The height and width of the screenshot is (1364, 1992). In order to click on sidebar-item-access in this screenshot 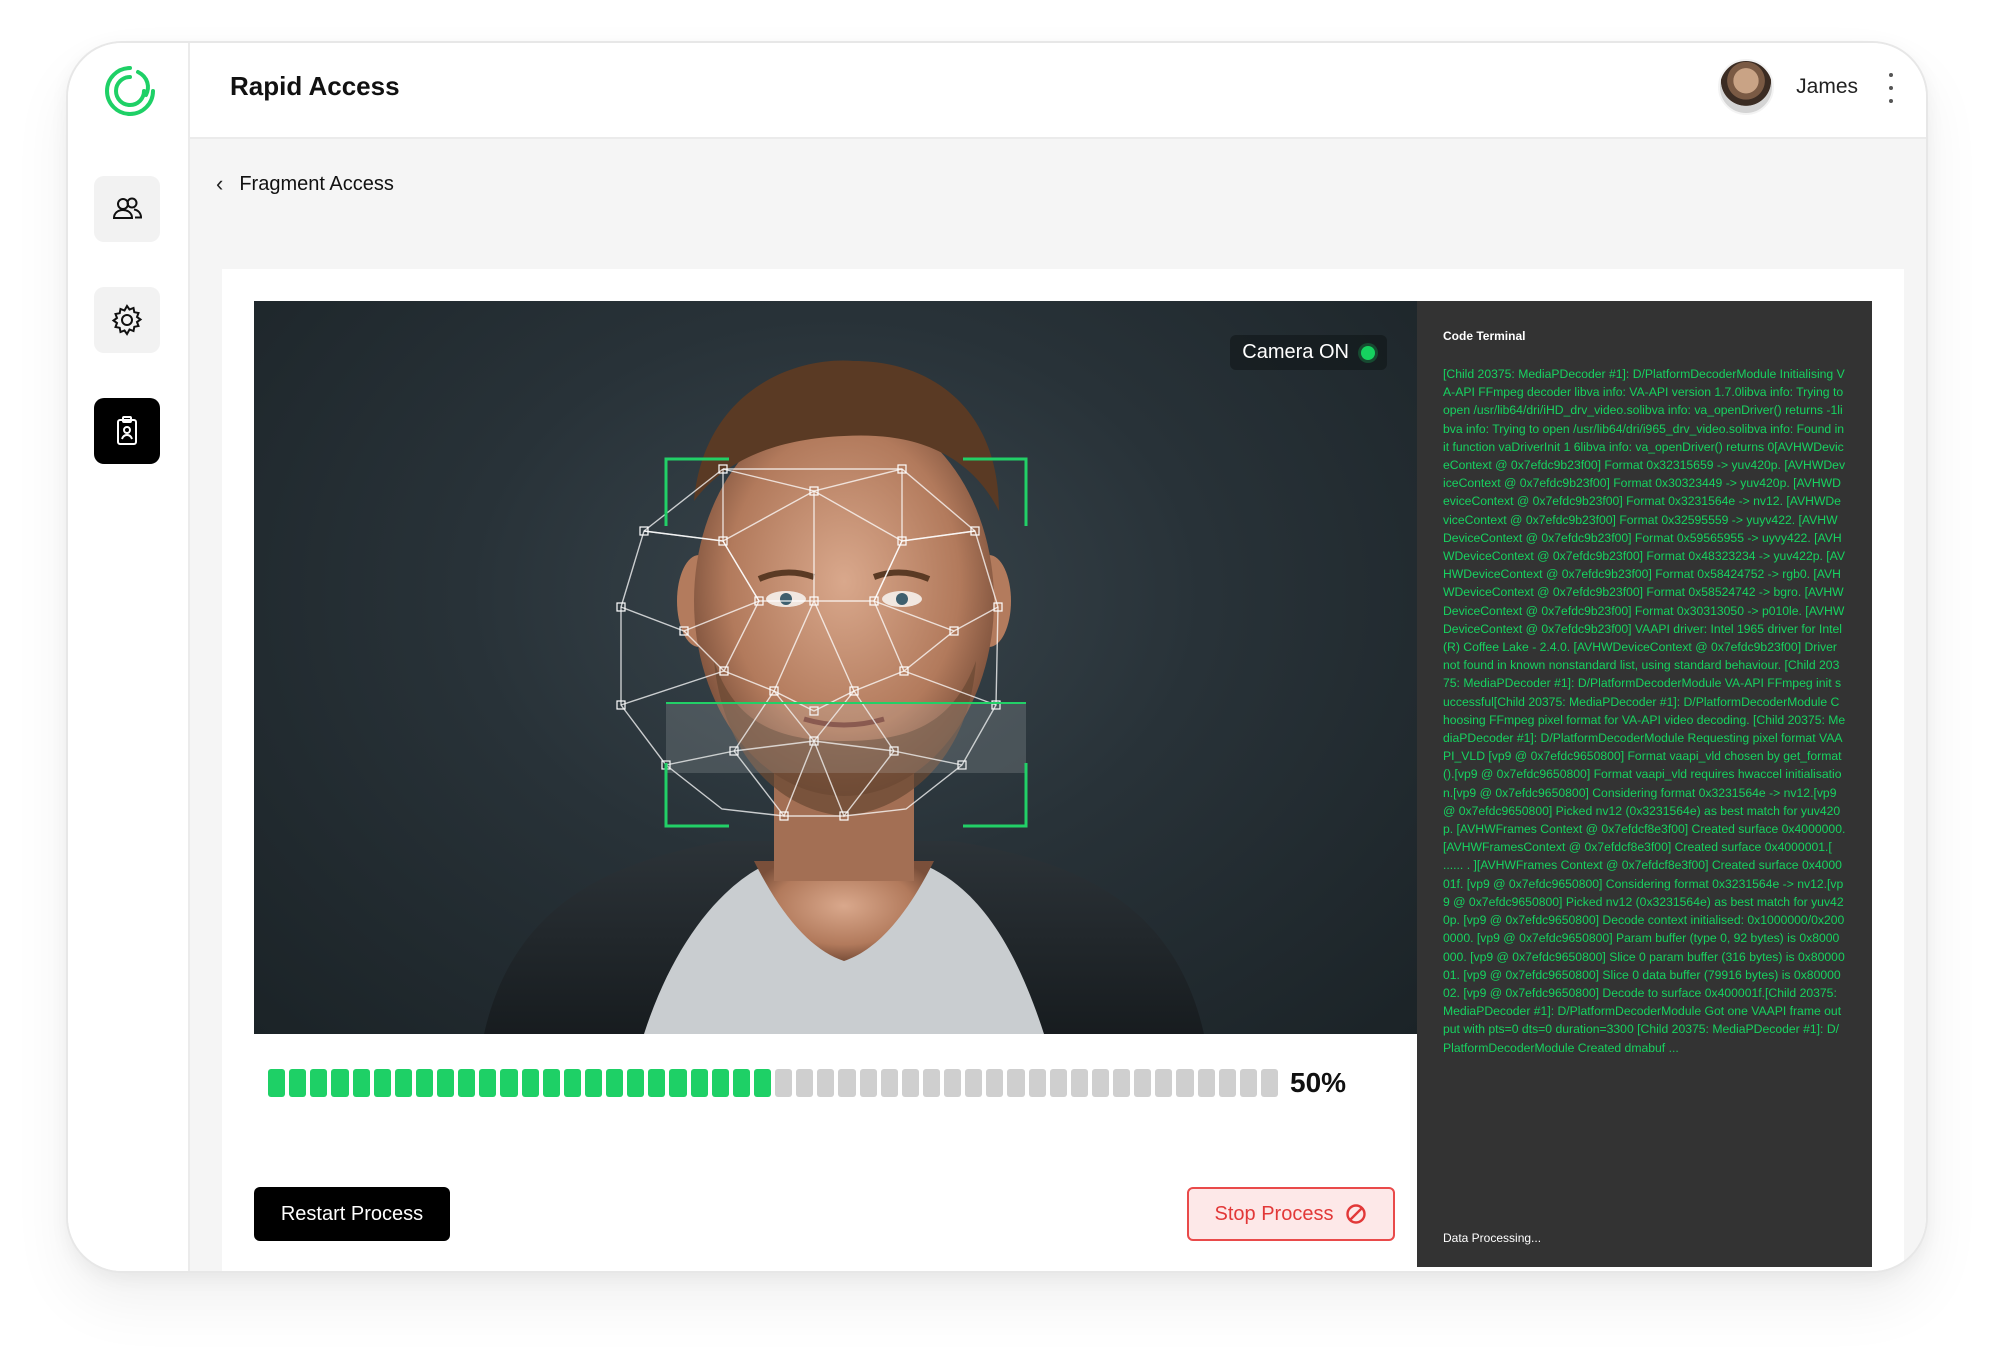, I will do `click(127, 431)`.